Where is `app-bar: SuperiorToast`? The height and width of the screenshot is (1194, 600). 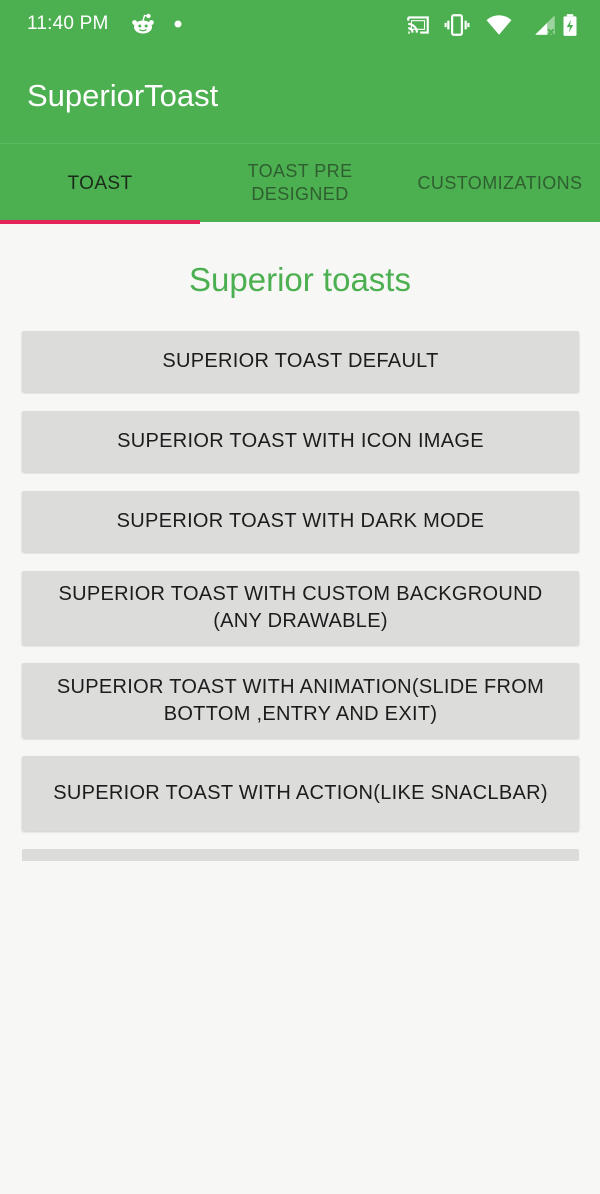 app-bar: SuperiorToast is located at coordinates (300, 96).